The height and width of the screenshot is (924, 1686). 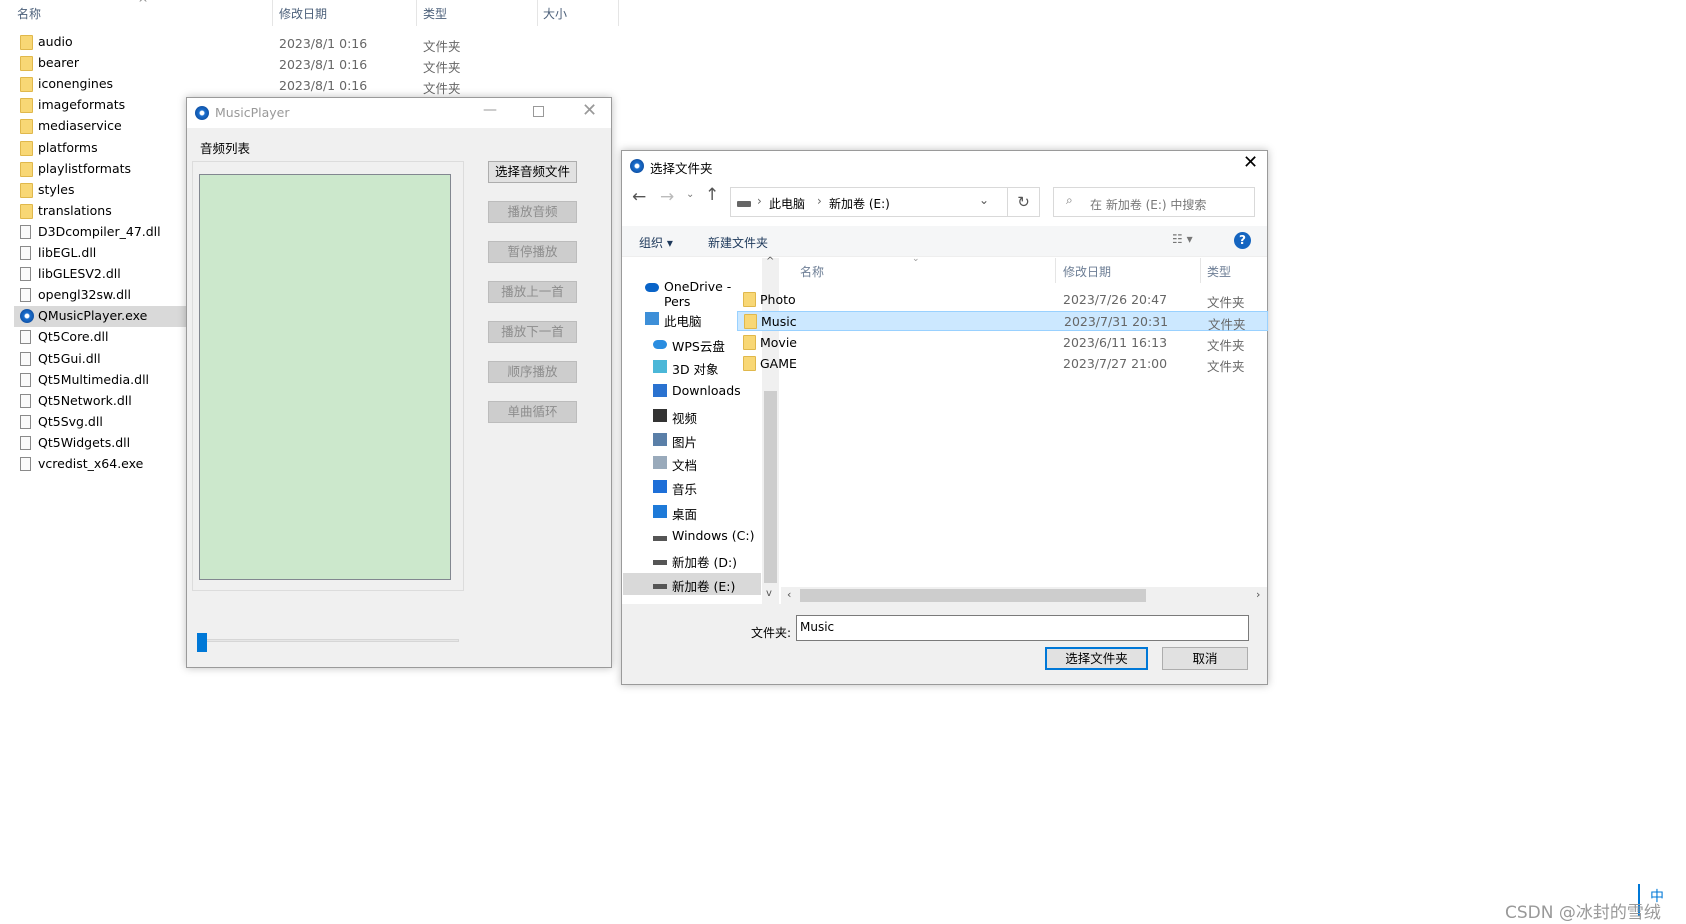 I want to click on address-bar: › 此电脑 › 新加卷 (E:) ⌄, so click(x=869, y=202).